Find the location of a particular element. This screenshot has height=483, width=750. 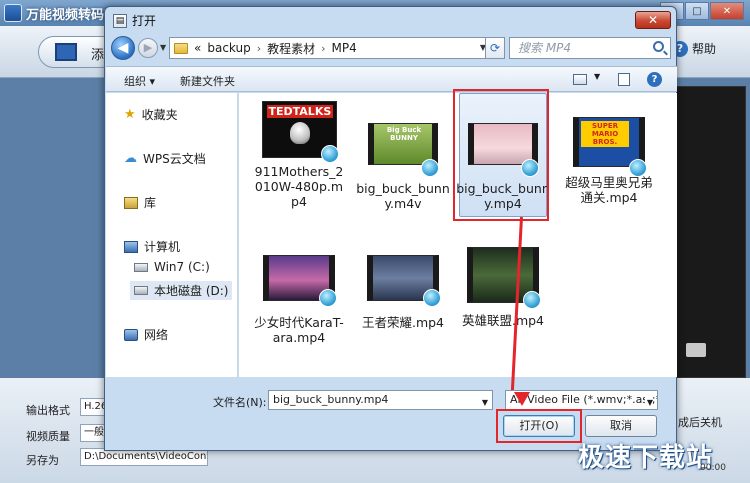

filename-label: 文件名(N): is located at coordinates (240, 402).